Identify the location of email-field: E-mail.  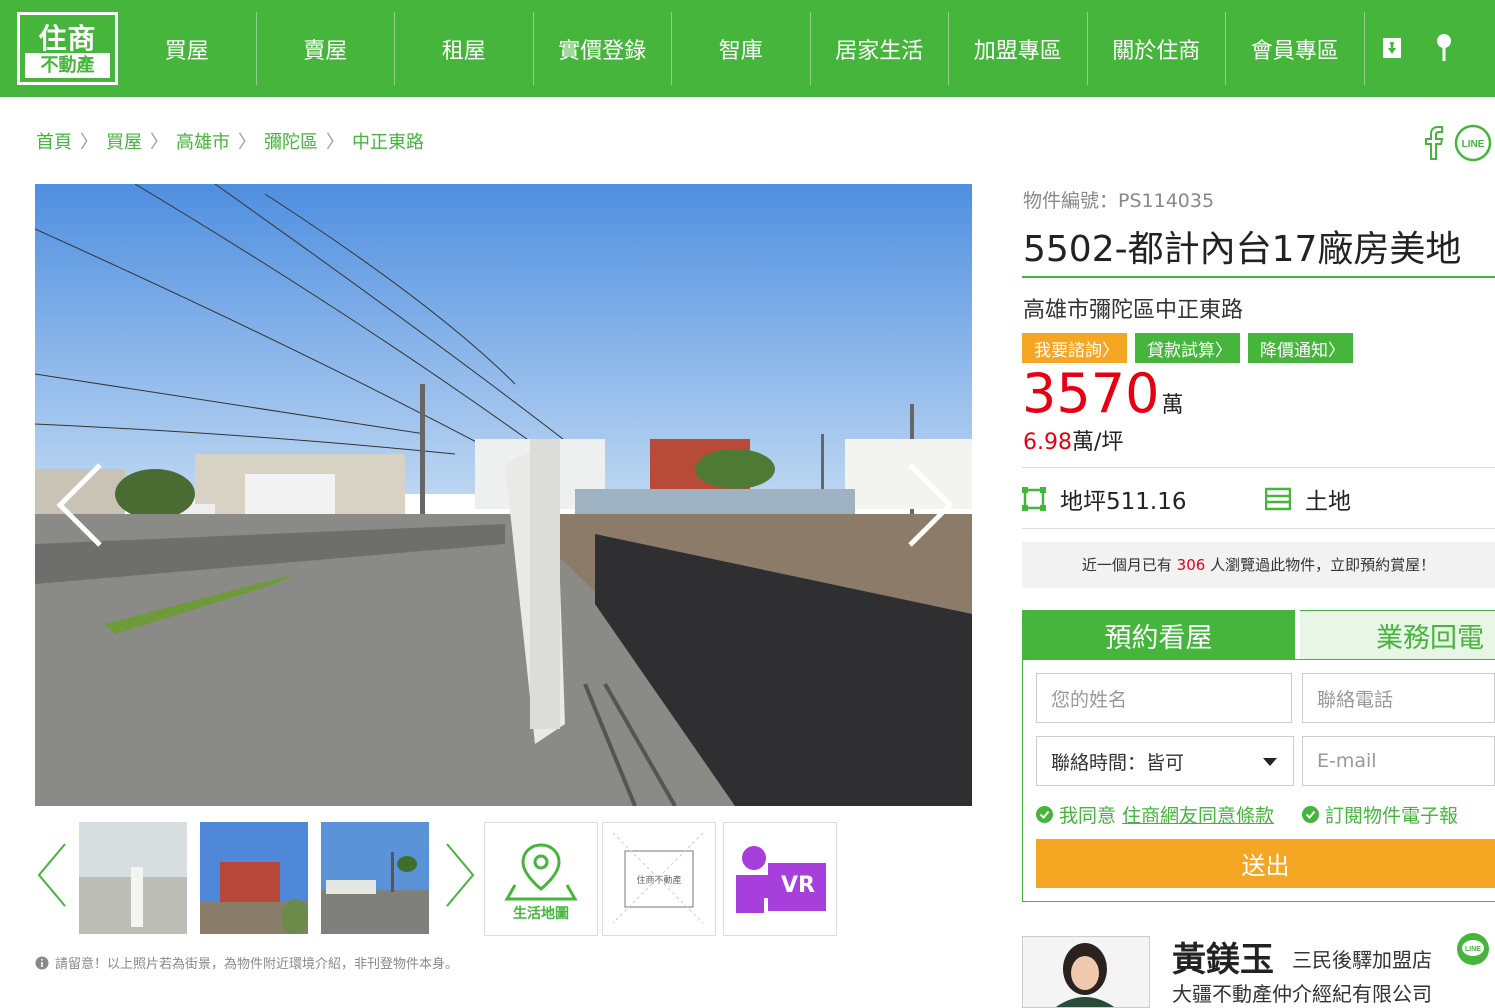
(1398, 761).